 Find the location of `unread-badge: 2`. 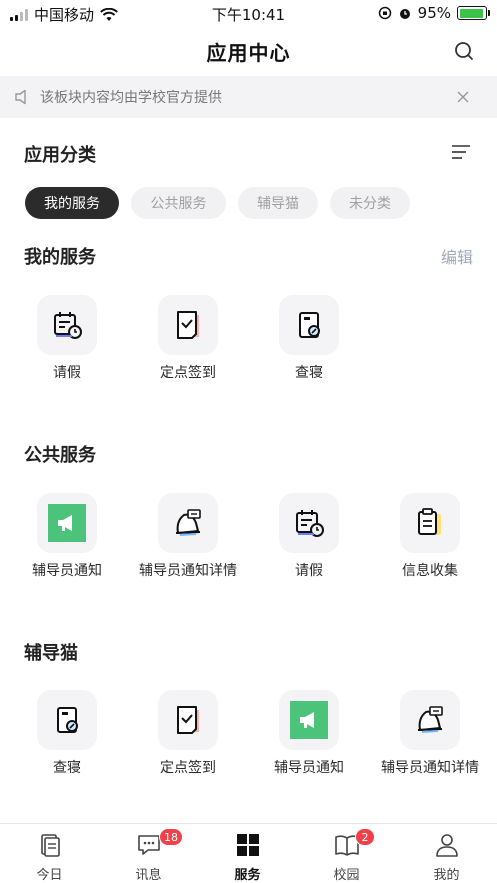

unread-badge: 2 is located at coordinates (365, 837).